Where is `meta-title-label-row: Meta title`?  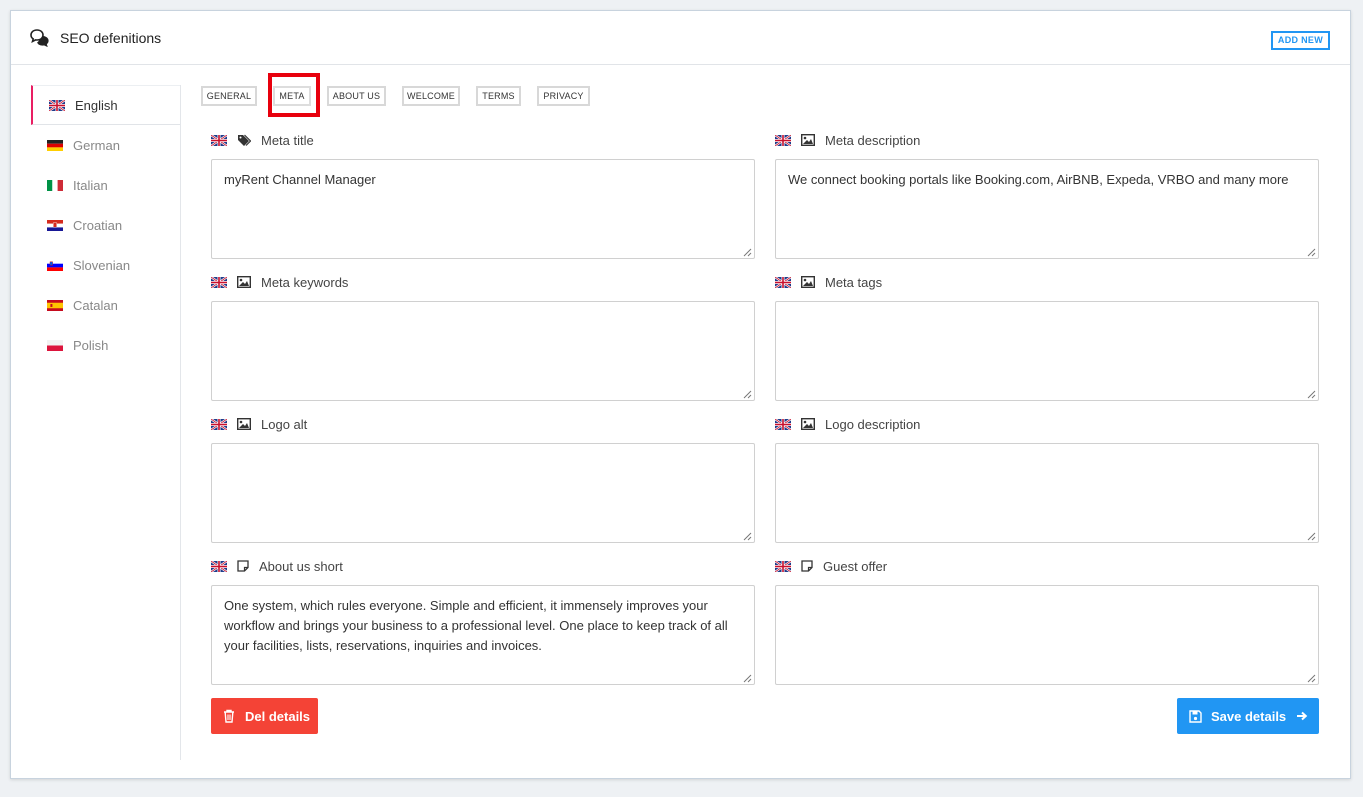
meta-title-label-row: Meta title is located at coordinates (483, 140).